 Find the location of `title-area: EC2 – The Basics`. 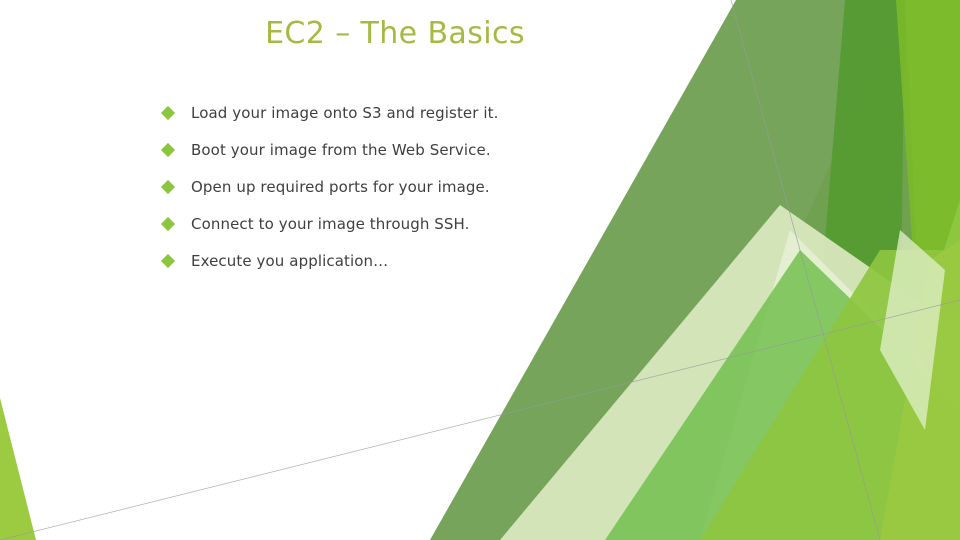

title-area: EC2 – The Basics is located at coordinates (395, 34).